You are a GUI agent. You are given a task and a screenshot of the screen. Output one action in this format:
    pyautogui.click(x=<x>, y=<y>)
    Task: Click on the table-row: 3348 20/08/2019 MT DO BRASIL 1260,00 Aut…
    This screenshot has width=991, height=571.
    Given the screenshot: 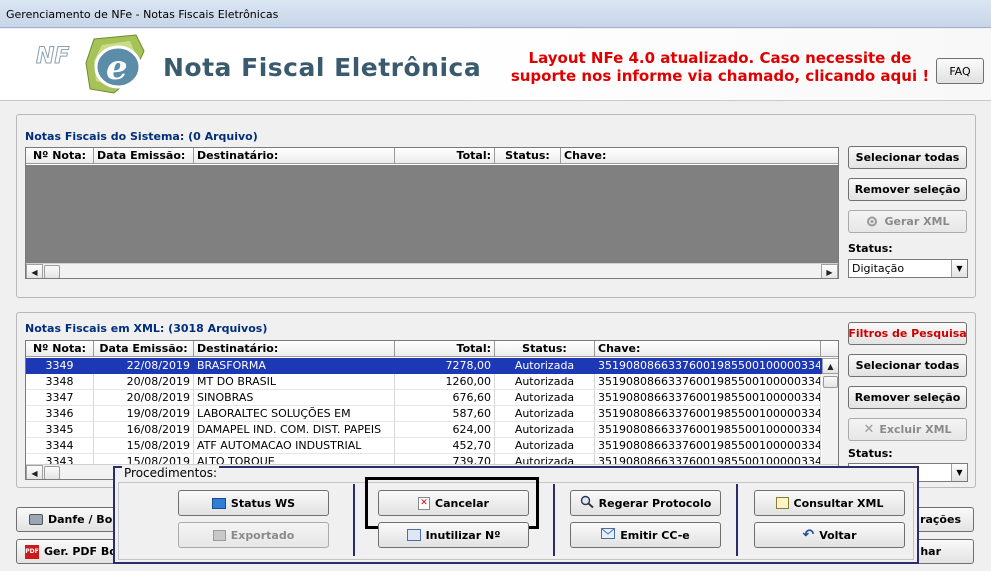 What is the action you would take?
    pyautogui.click(x=424, y=382)
    